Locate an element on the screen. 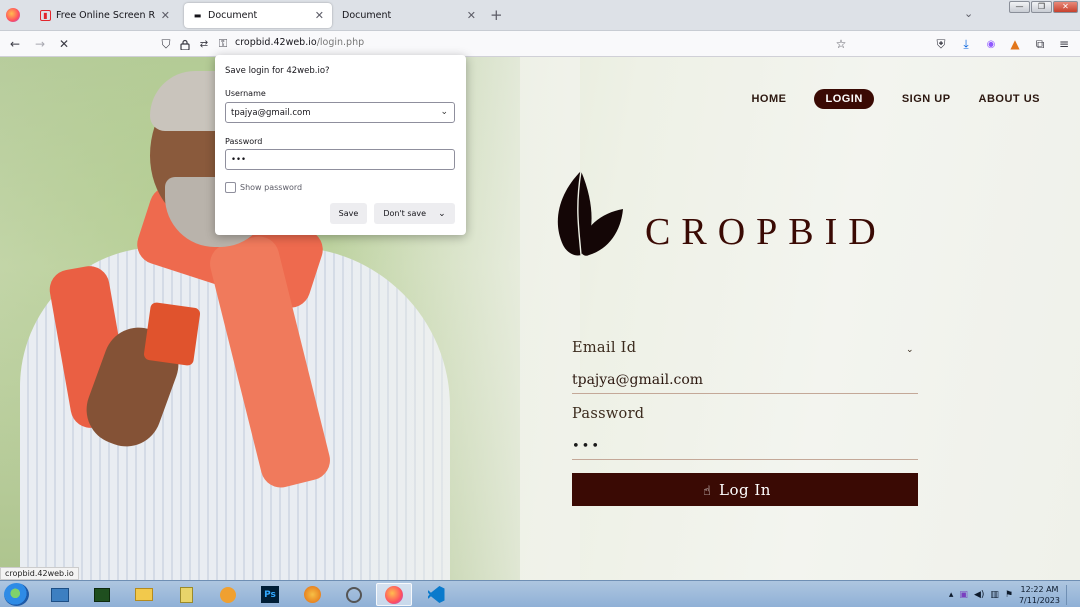 The image size is (1080, 607). network-icon: ▥ is located at coordinates (994, 595).